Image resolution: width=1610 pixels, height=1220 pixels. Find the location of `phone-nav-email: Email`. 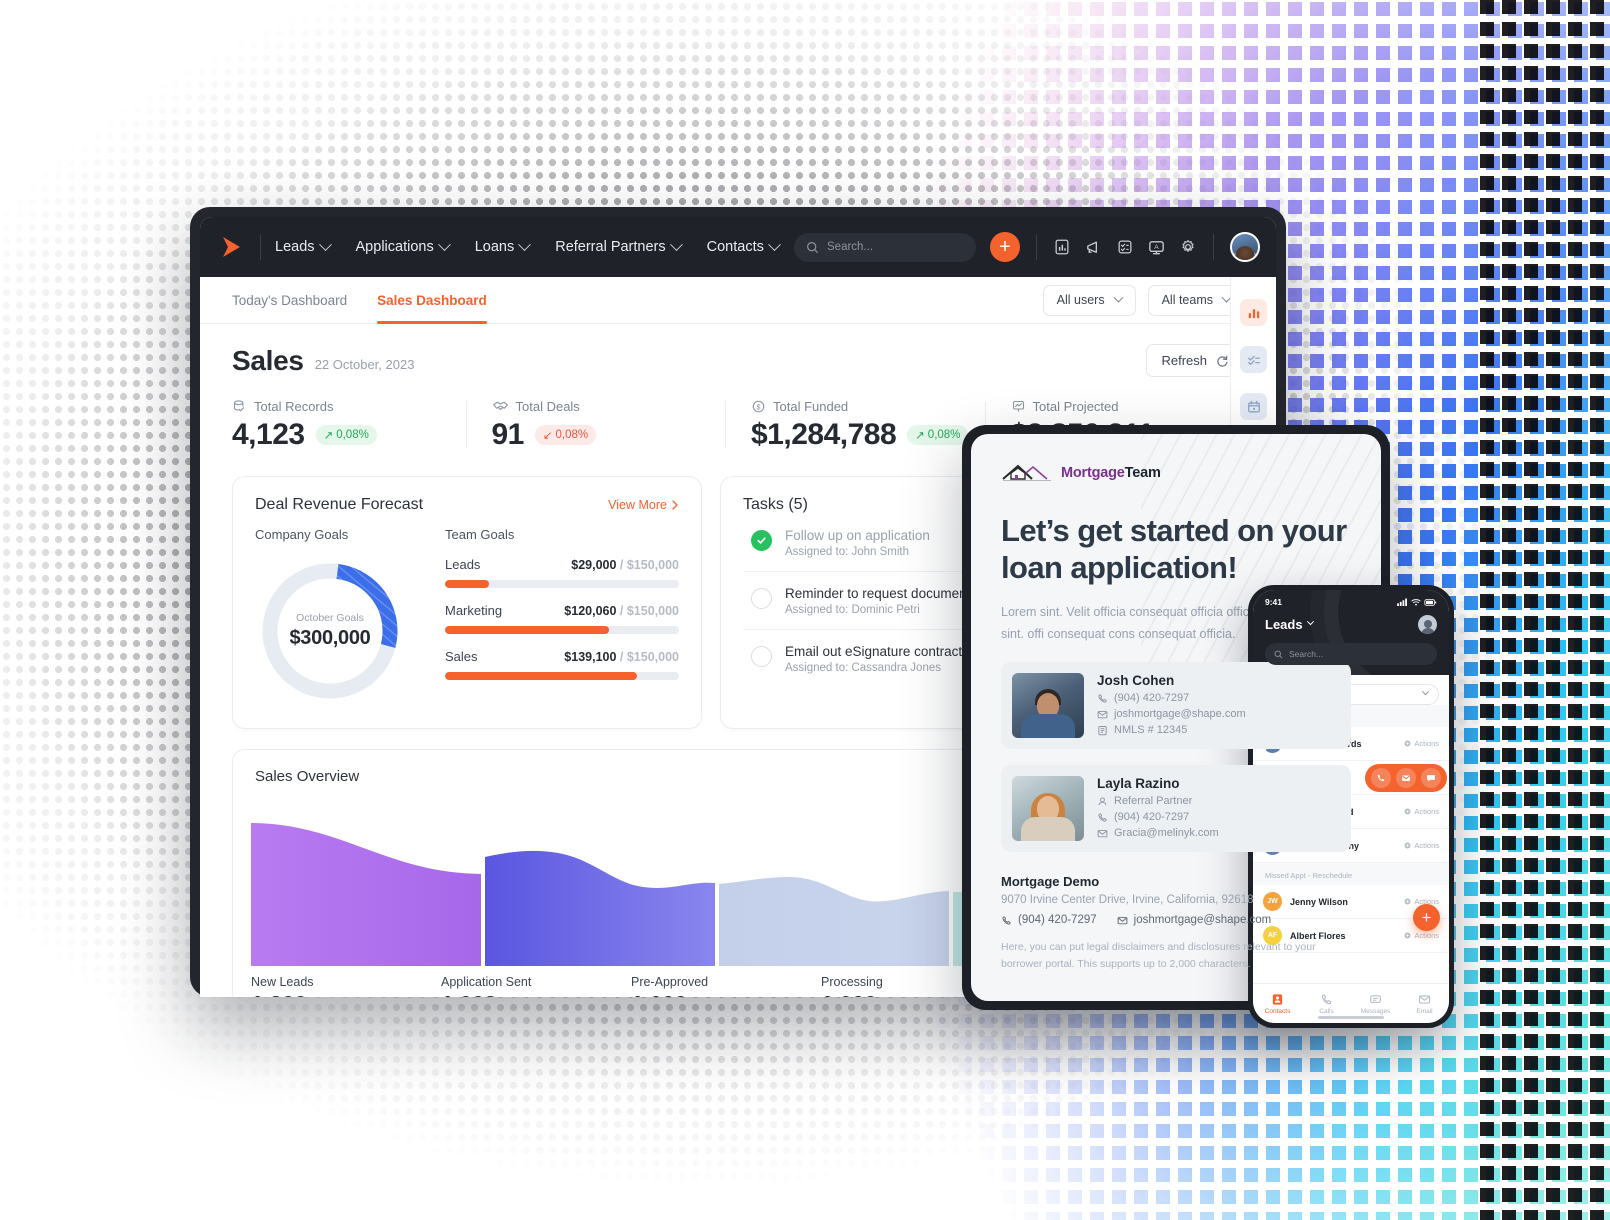

phone-nav-email: Email is located at coordinates (1424, 1003).